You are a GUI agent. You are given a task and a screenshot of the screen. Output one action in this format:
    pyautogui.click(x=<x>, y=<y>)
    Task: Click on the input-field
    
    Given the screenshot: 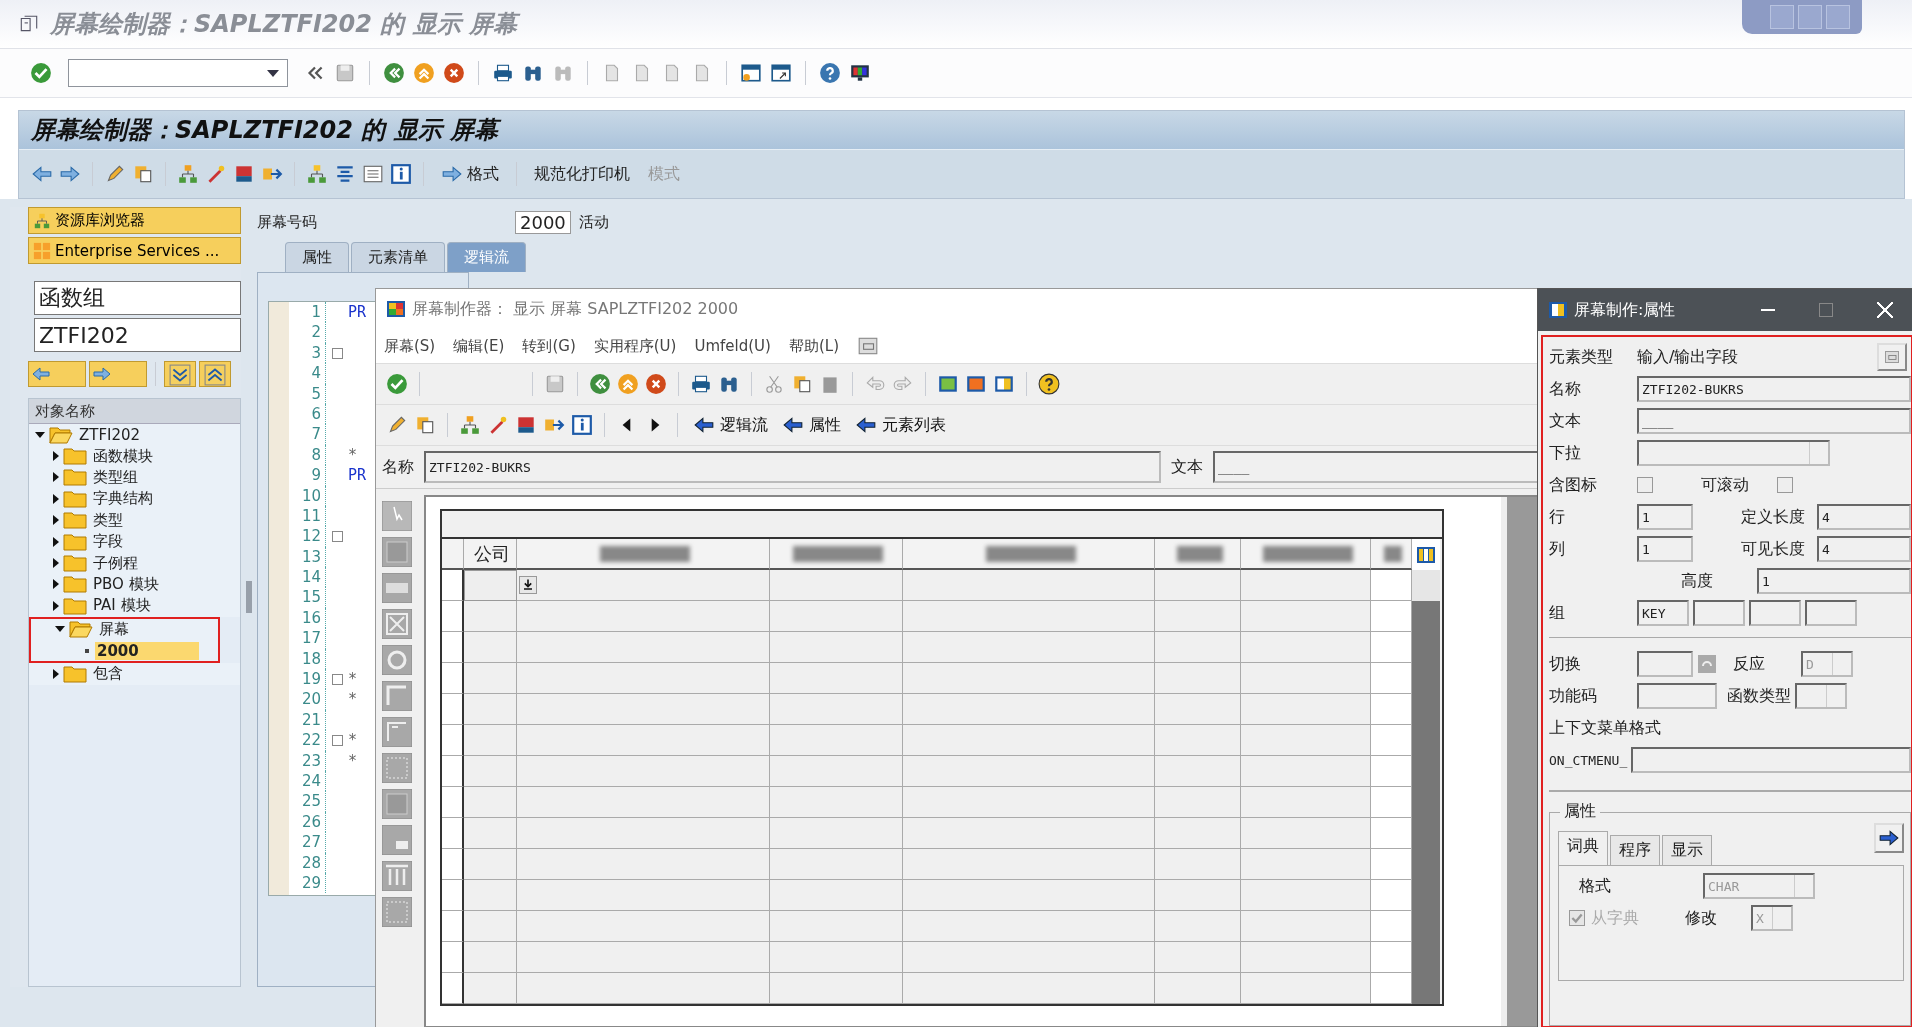 What is the action you would take?
    pyautogui.click(x=490, y=585)
    